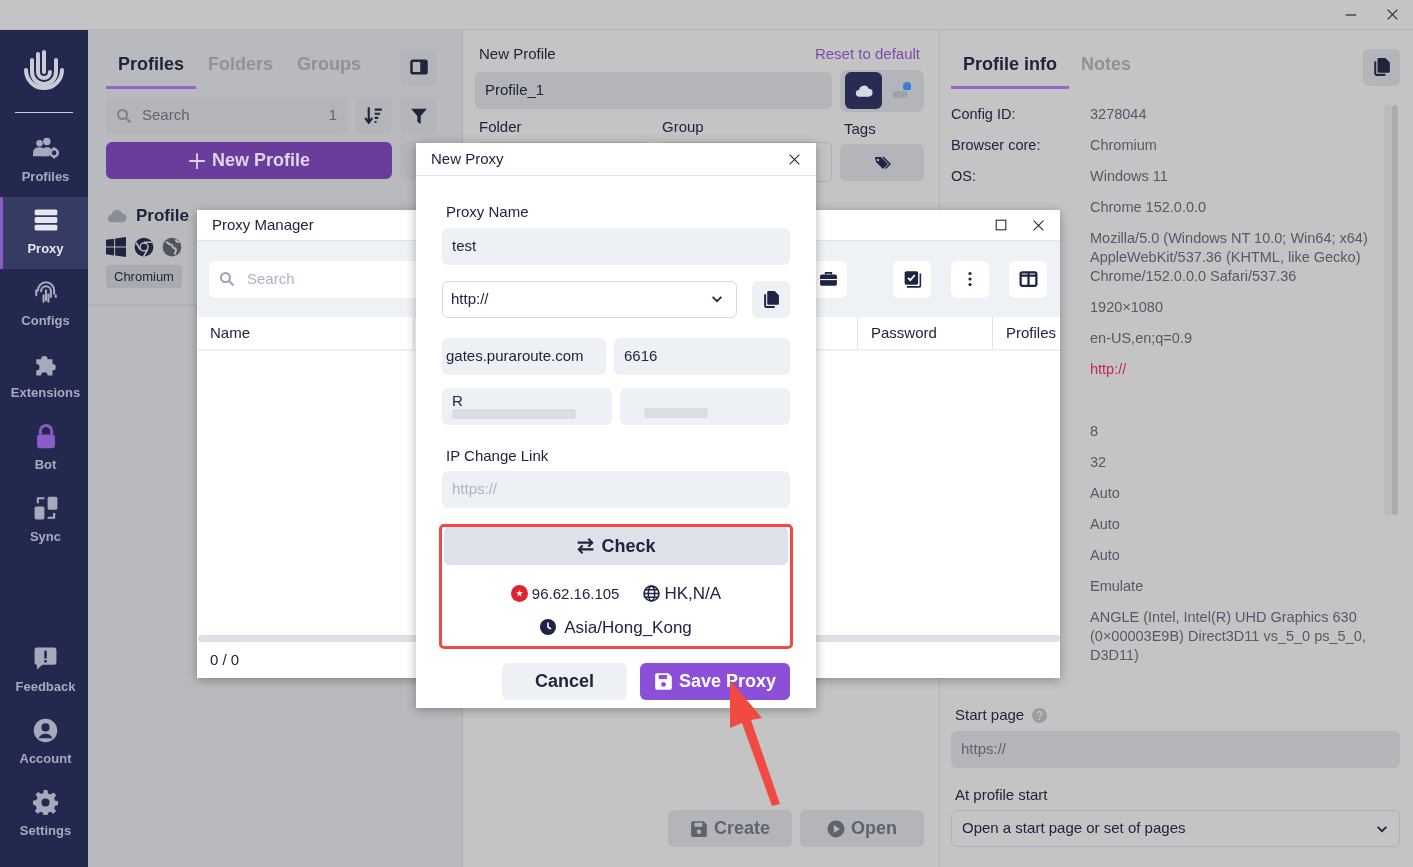  I want to click on tab: Profiles, so click(151, 67).